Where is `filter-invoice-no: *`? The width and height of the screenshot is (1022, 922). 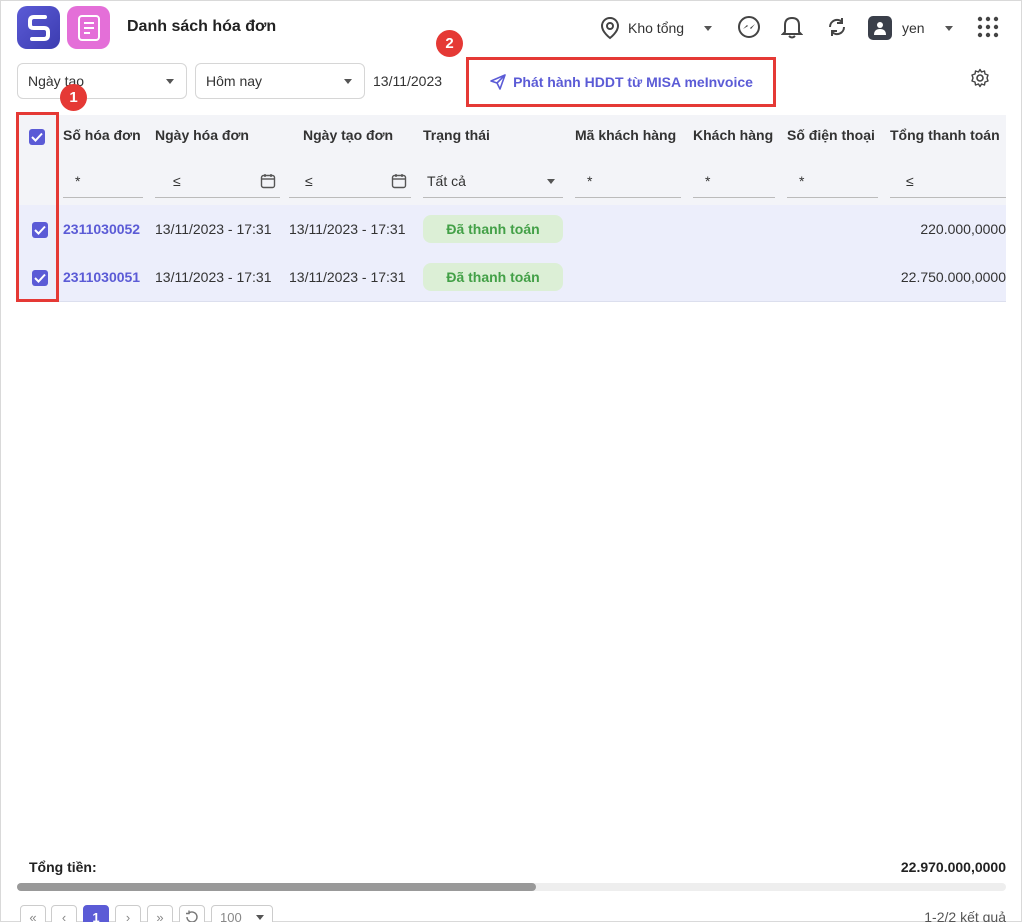
filter-invoice-no: * is located at coordinates (103, 181).